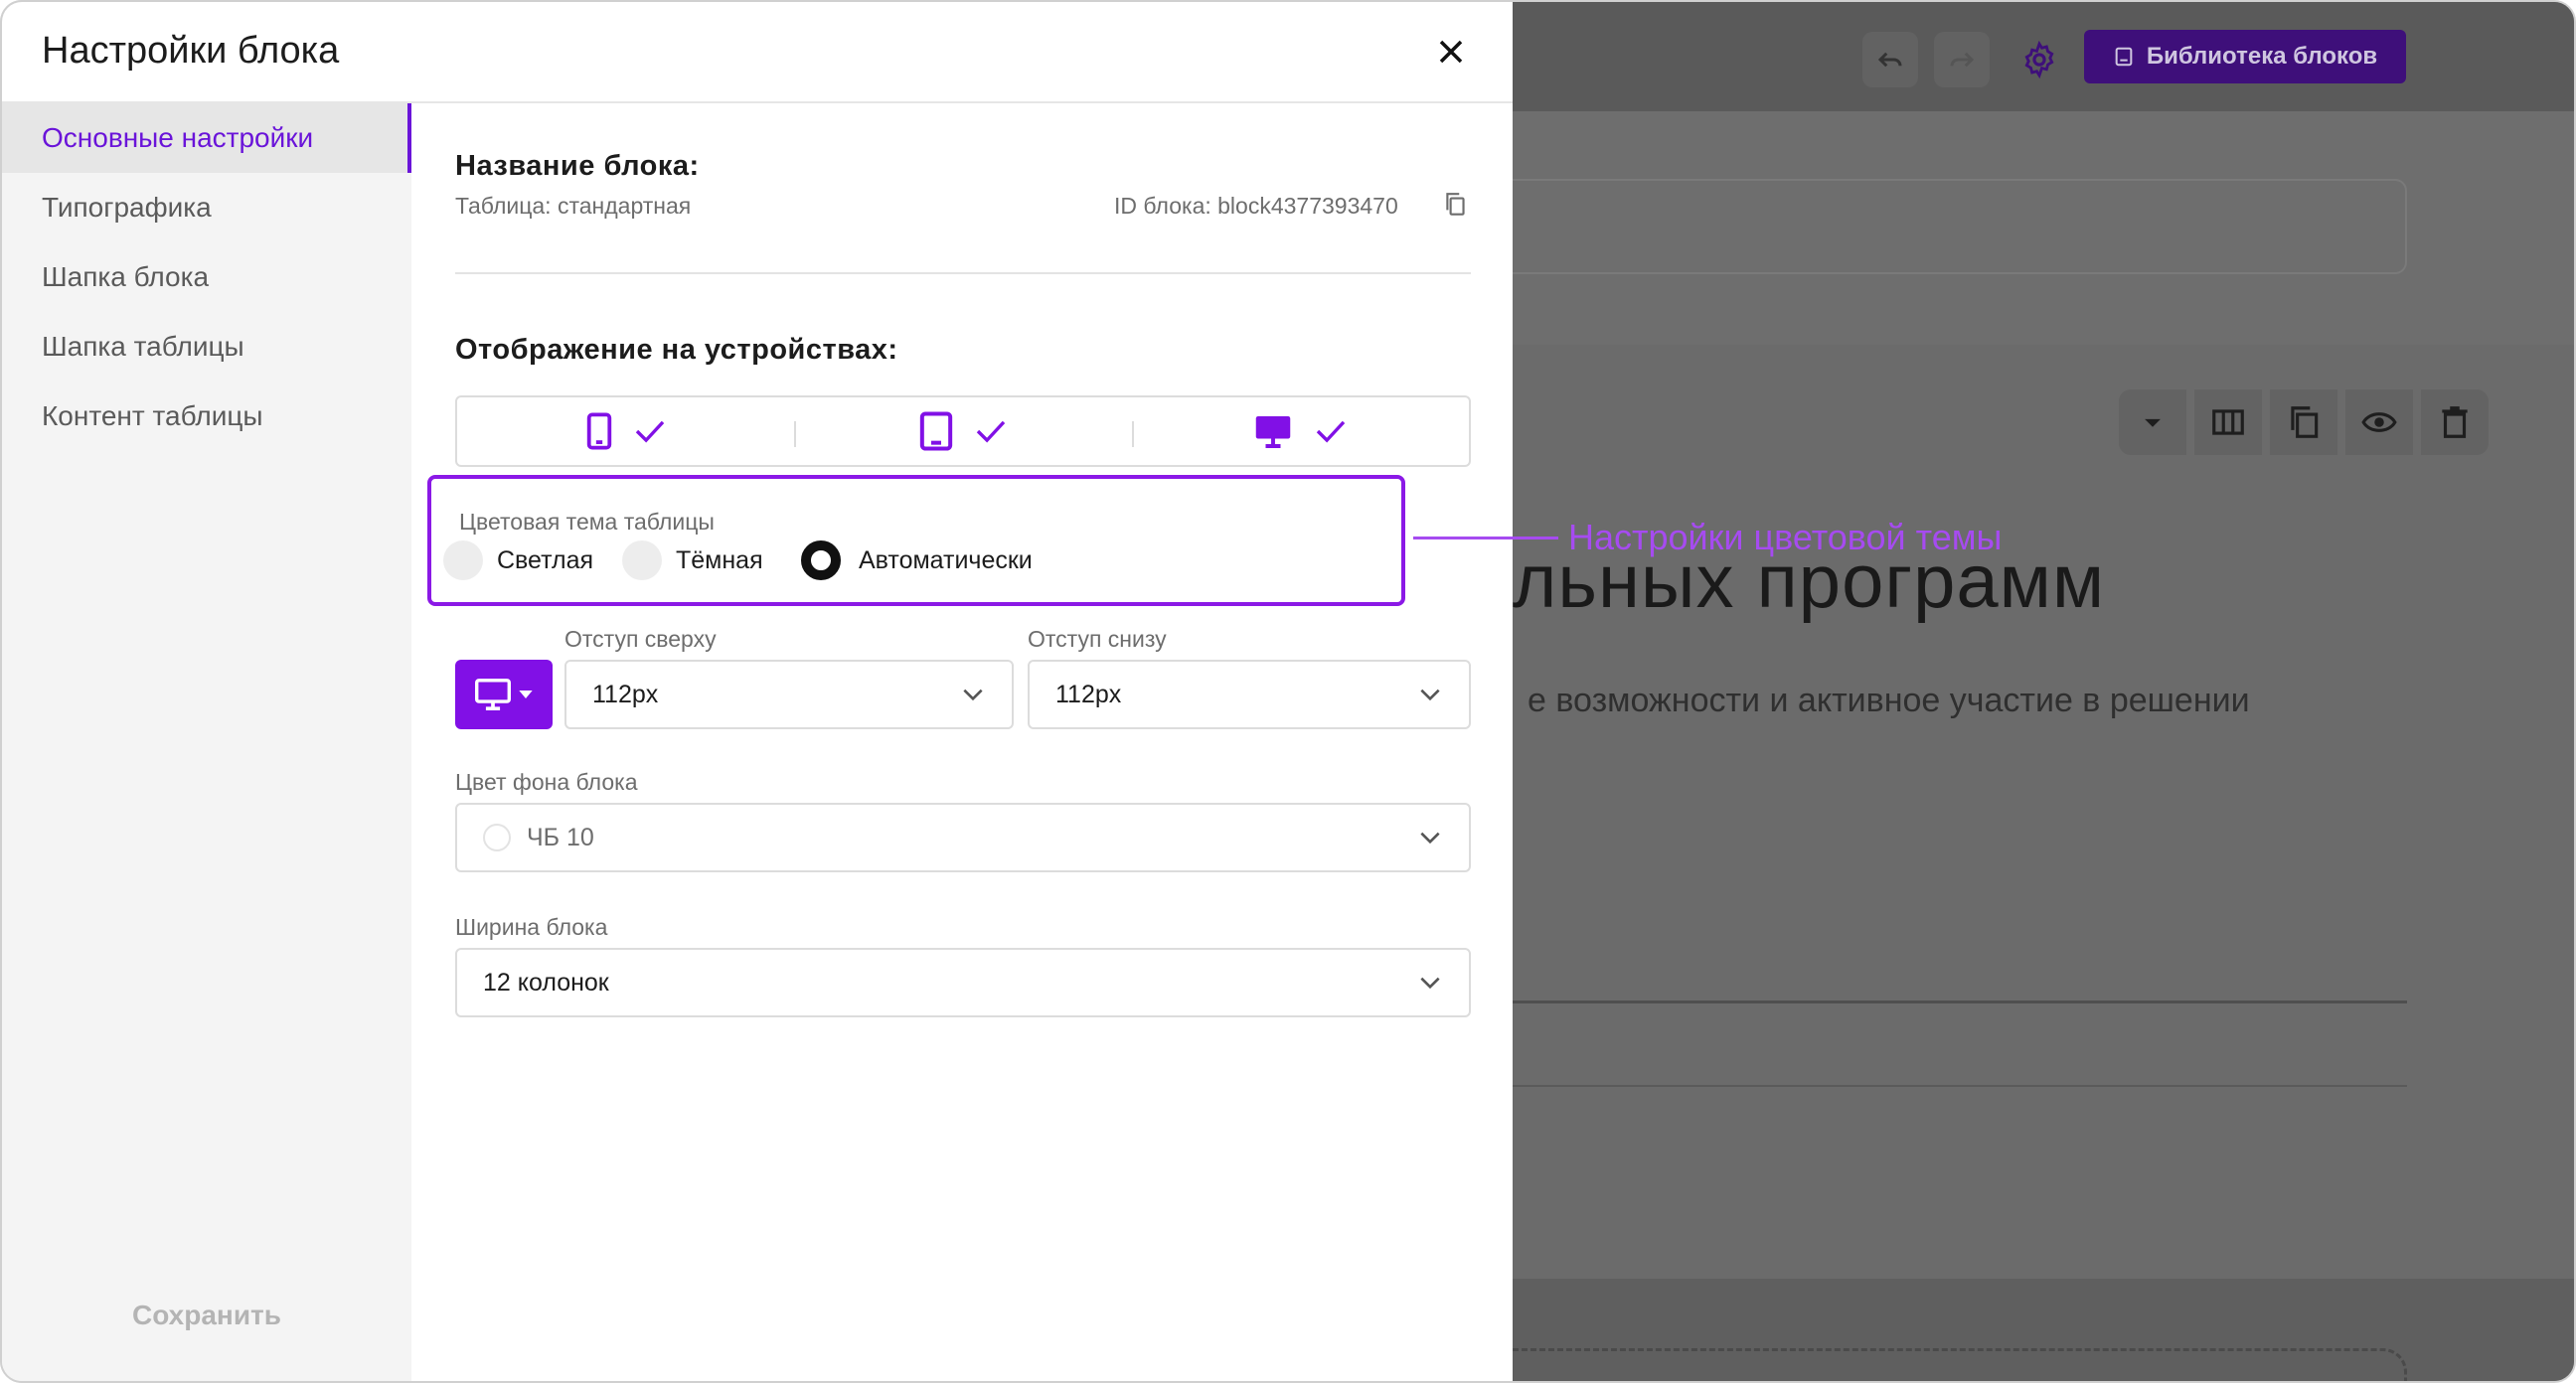  Describe the element at coordinates (1300, 431) in the screenshot. I see `device-toggle-desktop` at that location.